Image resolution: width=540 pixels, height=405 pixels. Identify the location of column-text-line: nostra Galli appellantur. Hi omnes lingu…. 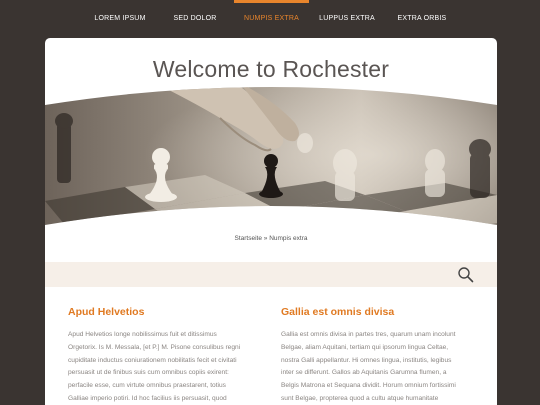
(366, 360).